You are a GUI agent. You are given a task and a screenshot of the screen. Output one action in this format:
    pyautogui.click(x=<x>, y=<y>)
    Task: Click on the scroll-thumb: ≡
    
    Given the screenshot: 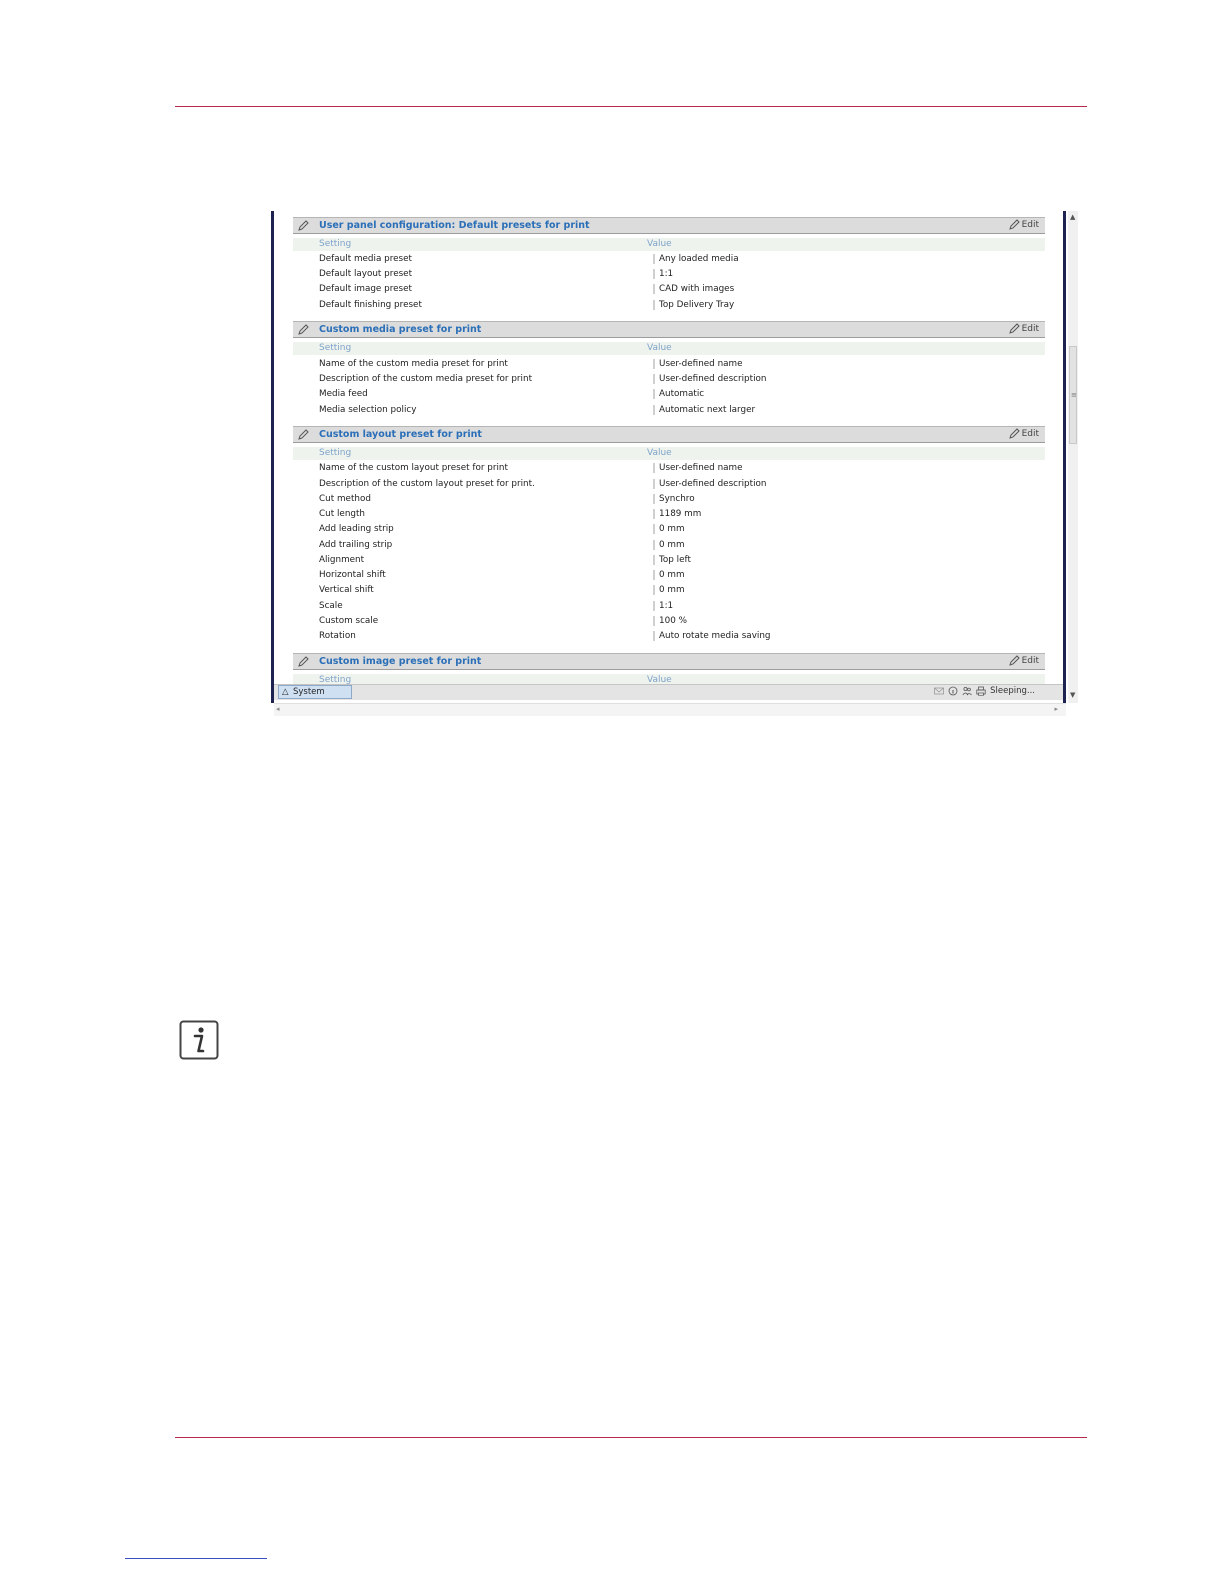 What is the action you would take?
    pyautogui.click(x=1073, y=395)
    